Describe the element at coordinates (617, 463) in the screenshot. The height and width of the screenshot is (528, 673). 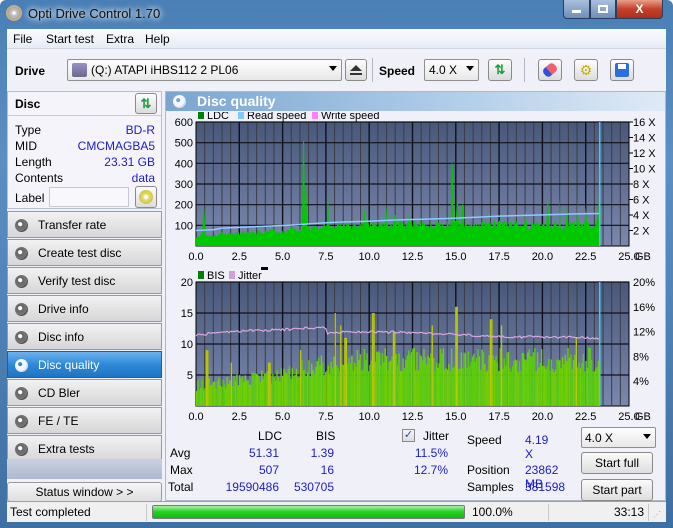
I see `start-full-button: Start full` at that location.